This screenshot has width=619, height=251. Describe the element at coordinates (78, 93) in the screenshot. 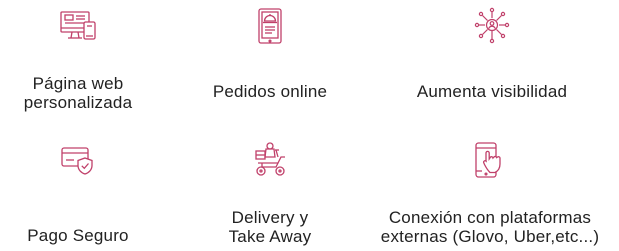

I see `feature-label: Página web personalizada` at that location.